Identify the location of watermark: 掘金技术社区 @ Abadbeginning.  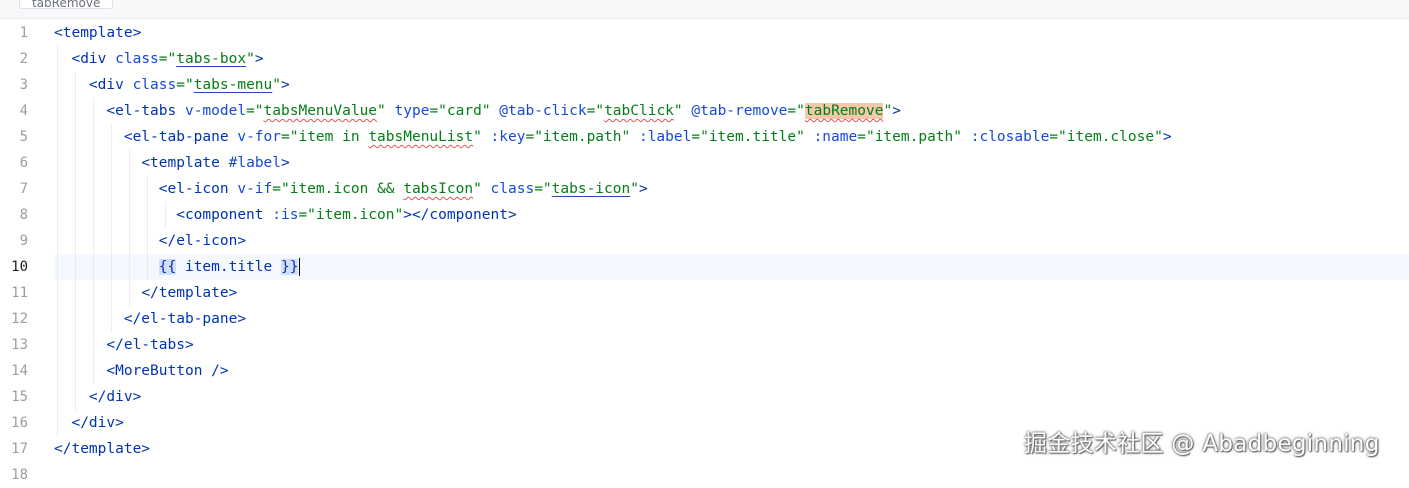
(1202, 444).